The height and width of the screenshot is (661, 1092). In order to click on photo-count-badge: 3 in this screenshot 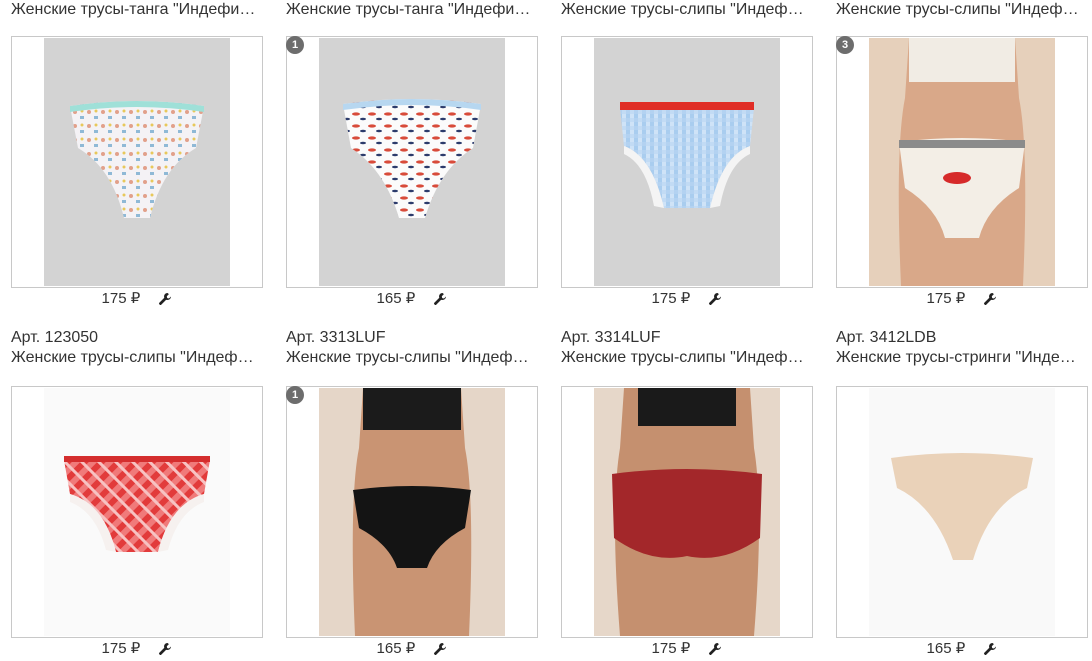, I will do `click(845, 45)`.